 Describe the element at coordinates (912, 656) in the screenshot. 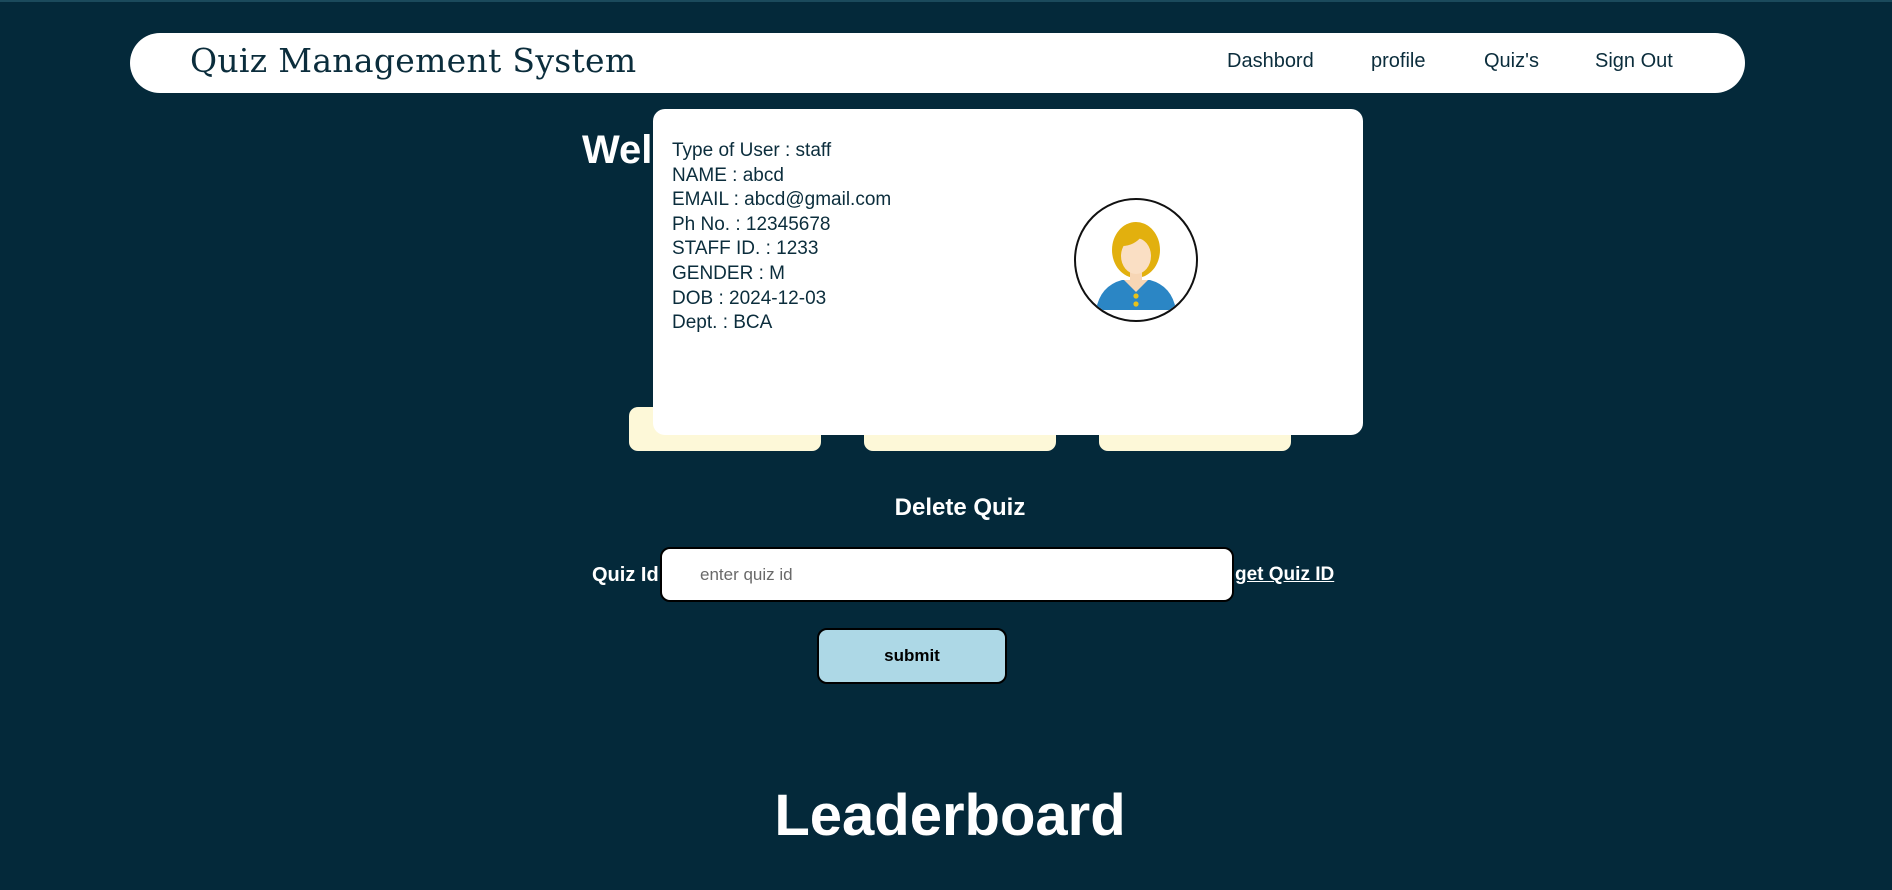

I see `submit-button: submit` at that location.